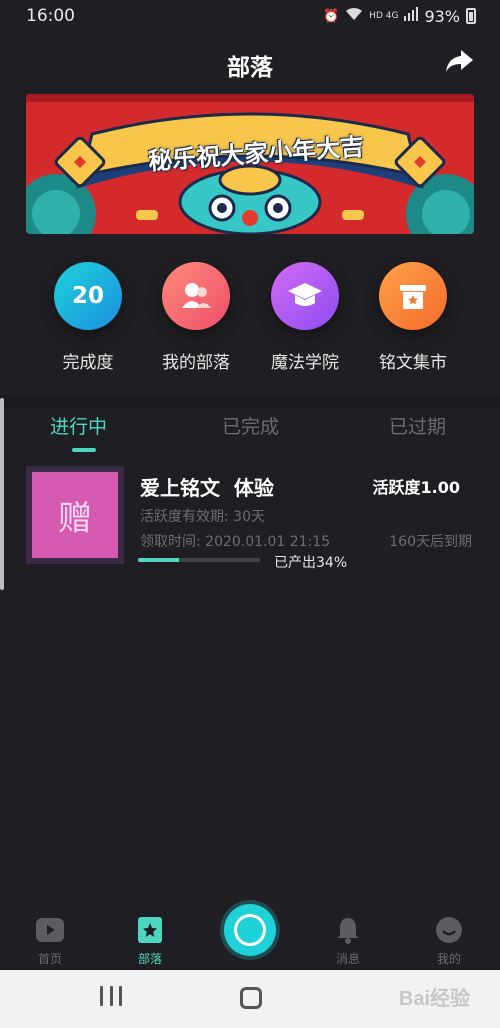  Describe the element at coordinates (149, 959) in the screenshot. I see `nav-label: 部落` at that location.